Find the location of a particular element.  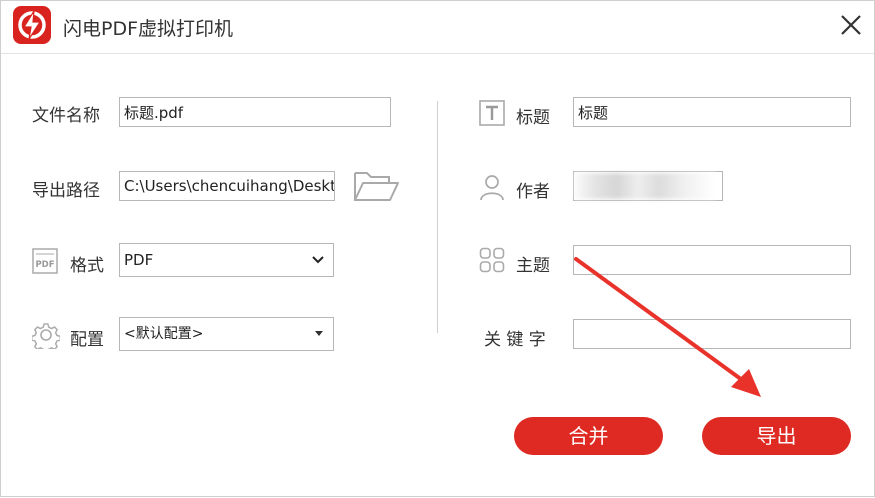

chevron-down-icon is located at coordinates (318, 260).